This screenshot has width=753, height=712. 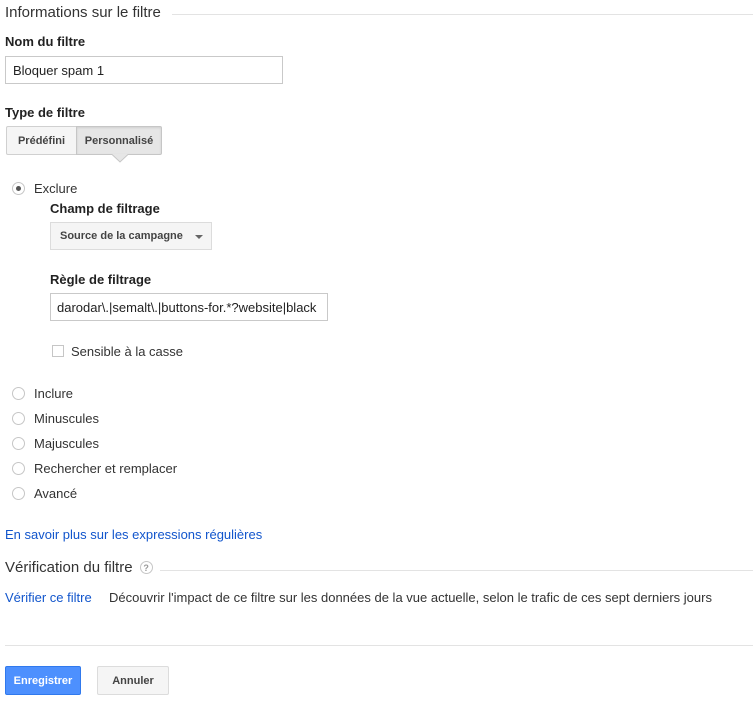 What do you see at coordinates (189, 307) in the screenshot?
I see `filter-pattern-input` at bounding box center [189, 307].